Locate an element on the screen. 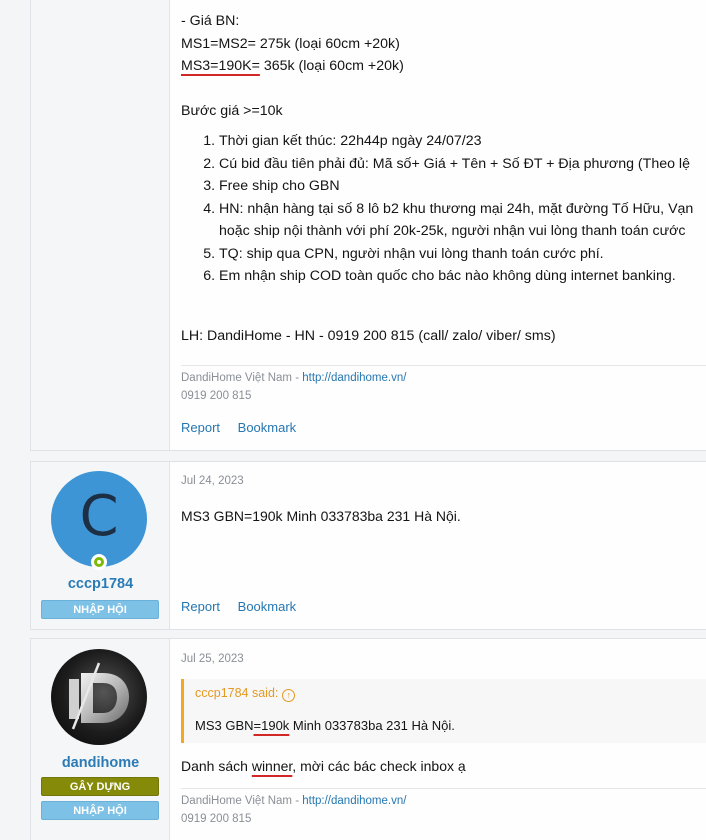 This screenshot has height=840, width=706. post-user-cell is located at coordinates (100, 225).